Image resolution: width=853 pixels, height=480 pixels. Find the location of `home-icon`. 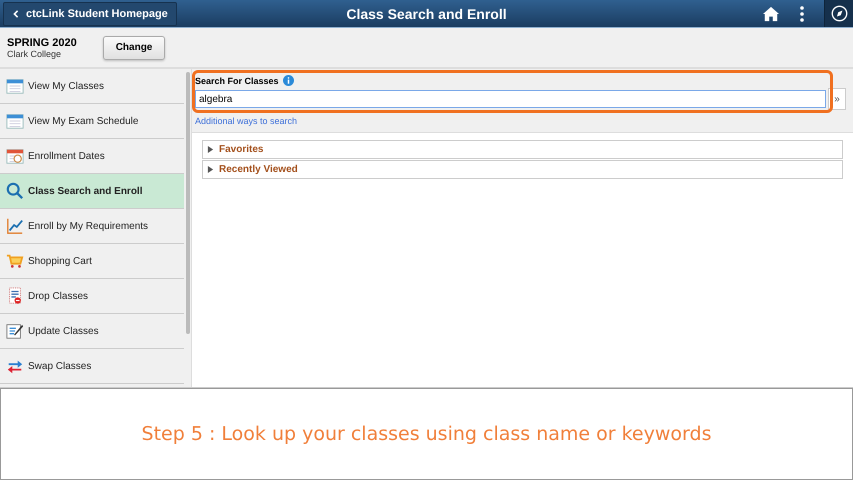

home-icon is located at coordinates (771, 14).